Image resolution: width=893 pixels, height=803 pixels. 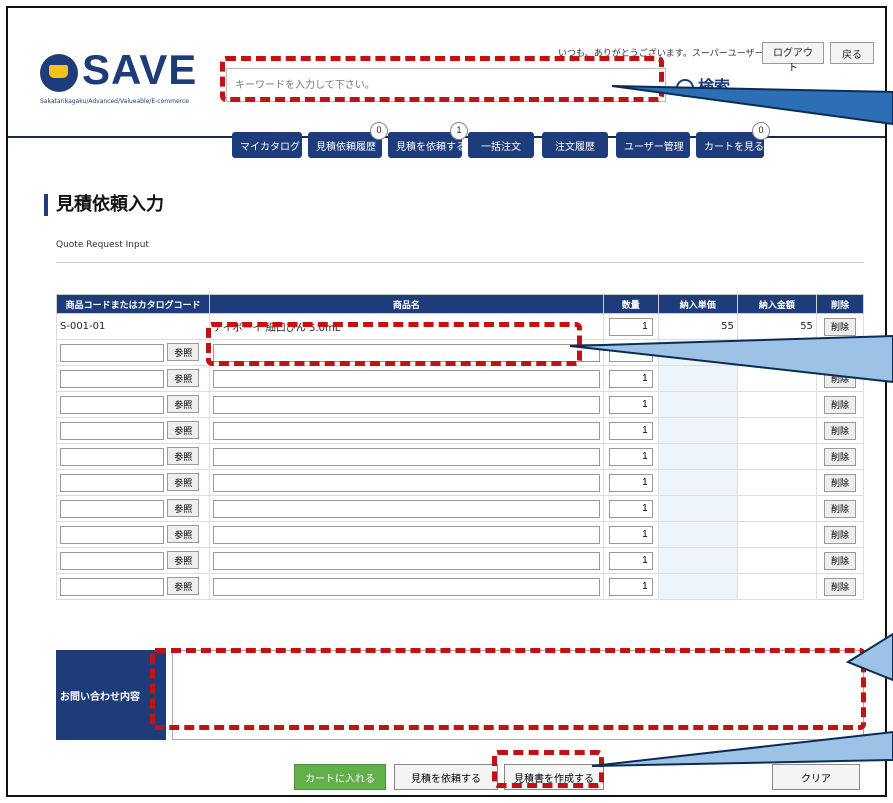 What do you see at coordinates (816, 777) in the screenshot?
I see `clear-button: クリア` at bounding box center [816, 777].